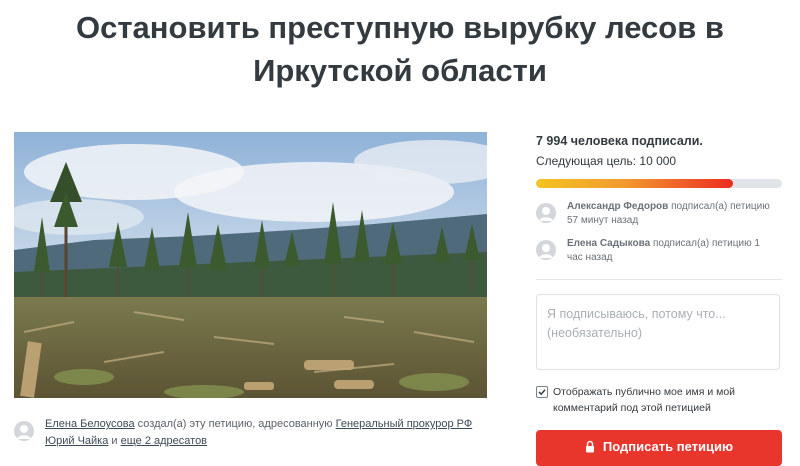  Describe the element at coordinates (668, 446) in the screenshot. I see `sign-button-label: Подписать петицию` at that location.